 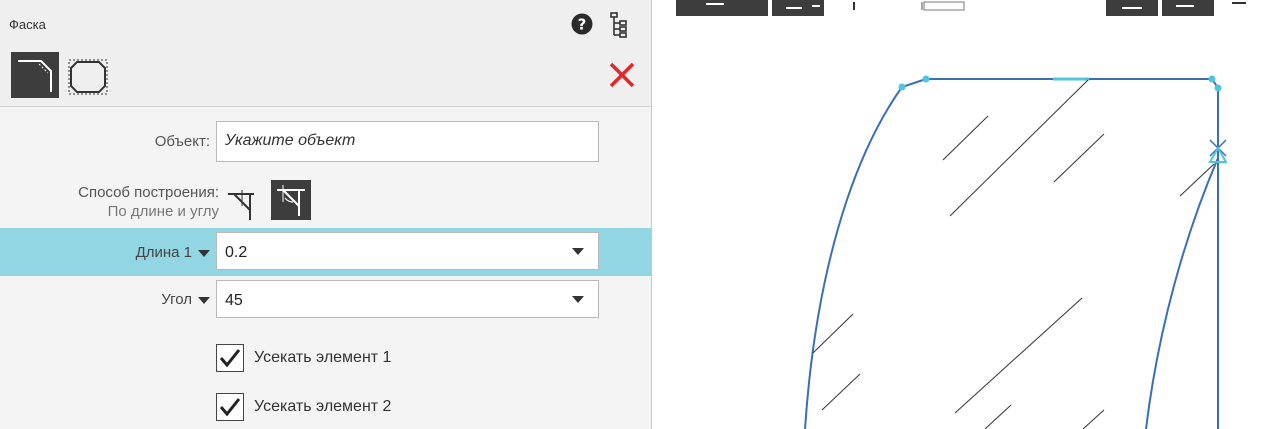 What do you see at coordinates (182, 141) in the screenshot?
I see `object-label: Объект:` at bounding box center [182, 141].